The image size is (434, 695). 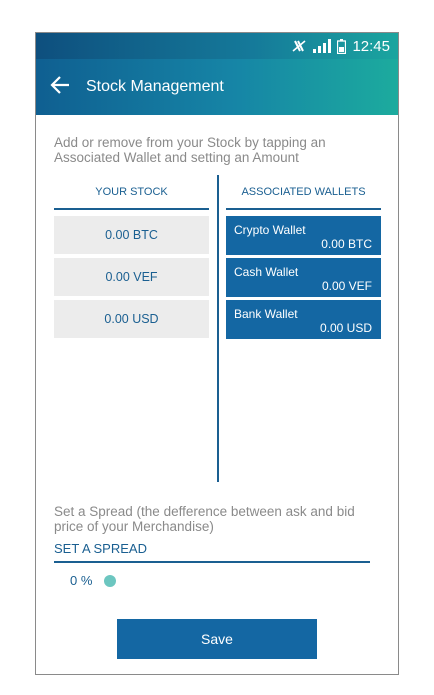 I want to click on wallet-bank: Bank Wallet 0.00 USD, so click(x=303, y=319).